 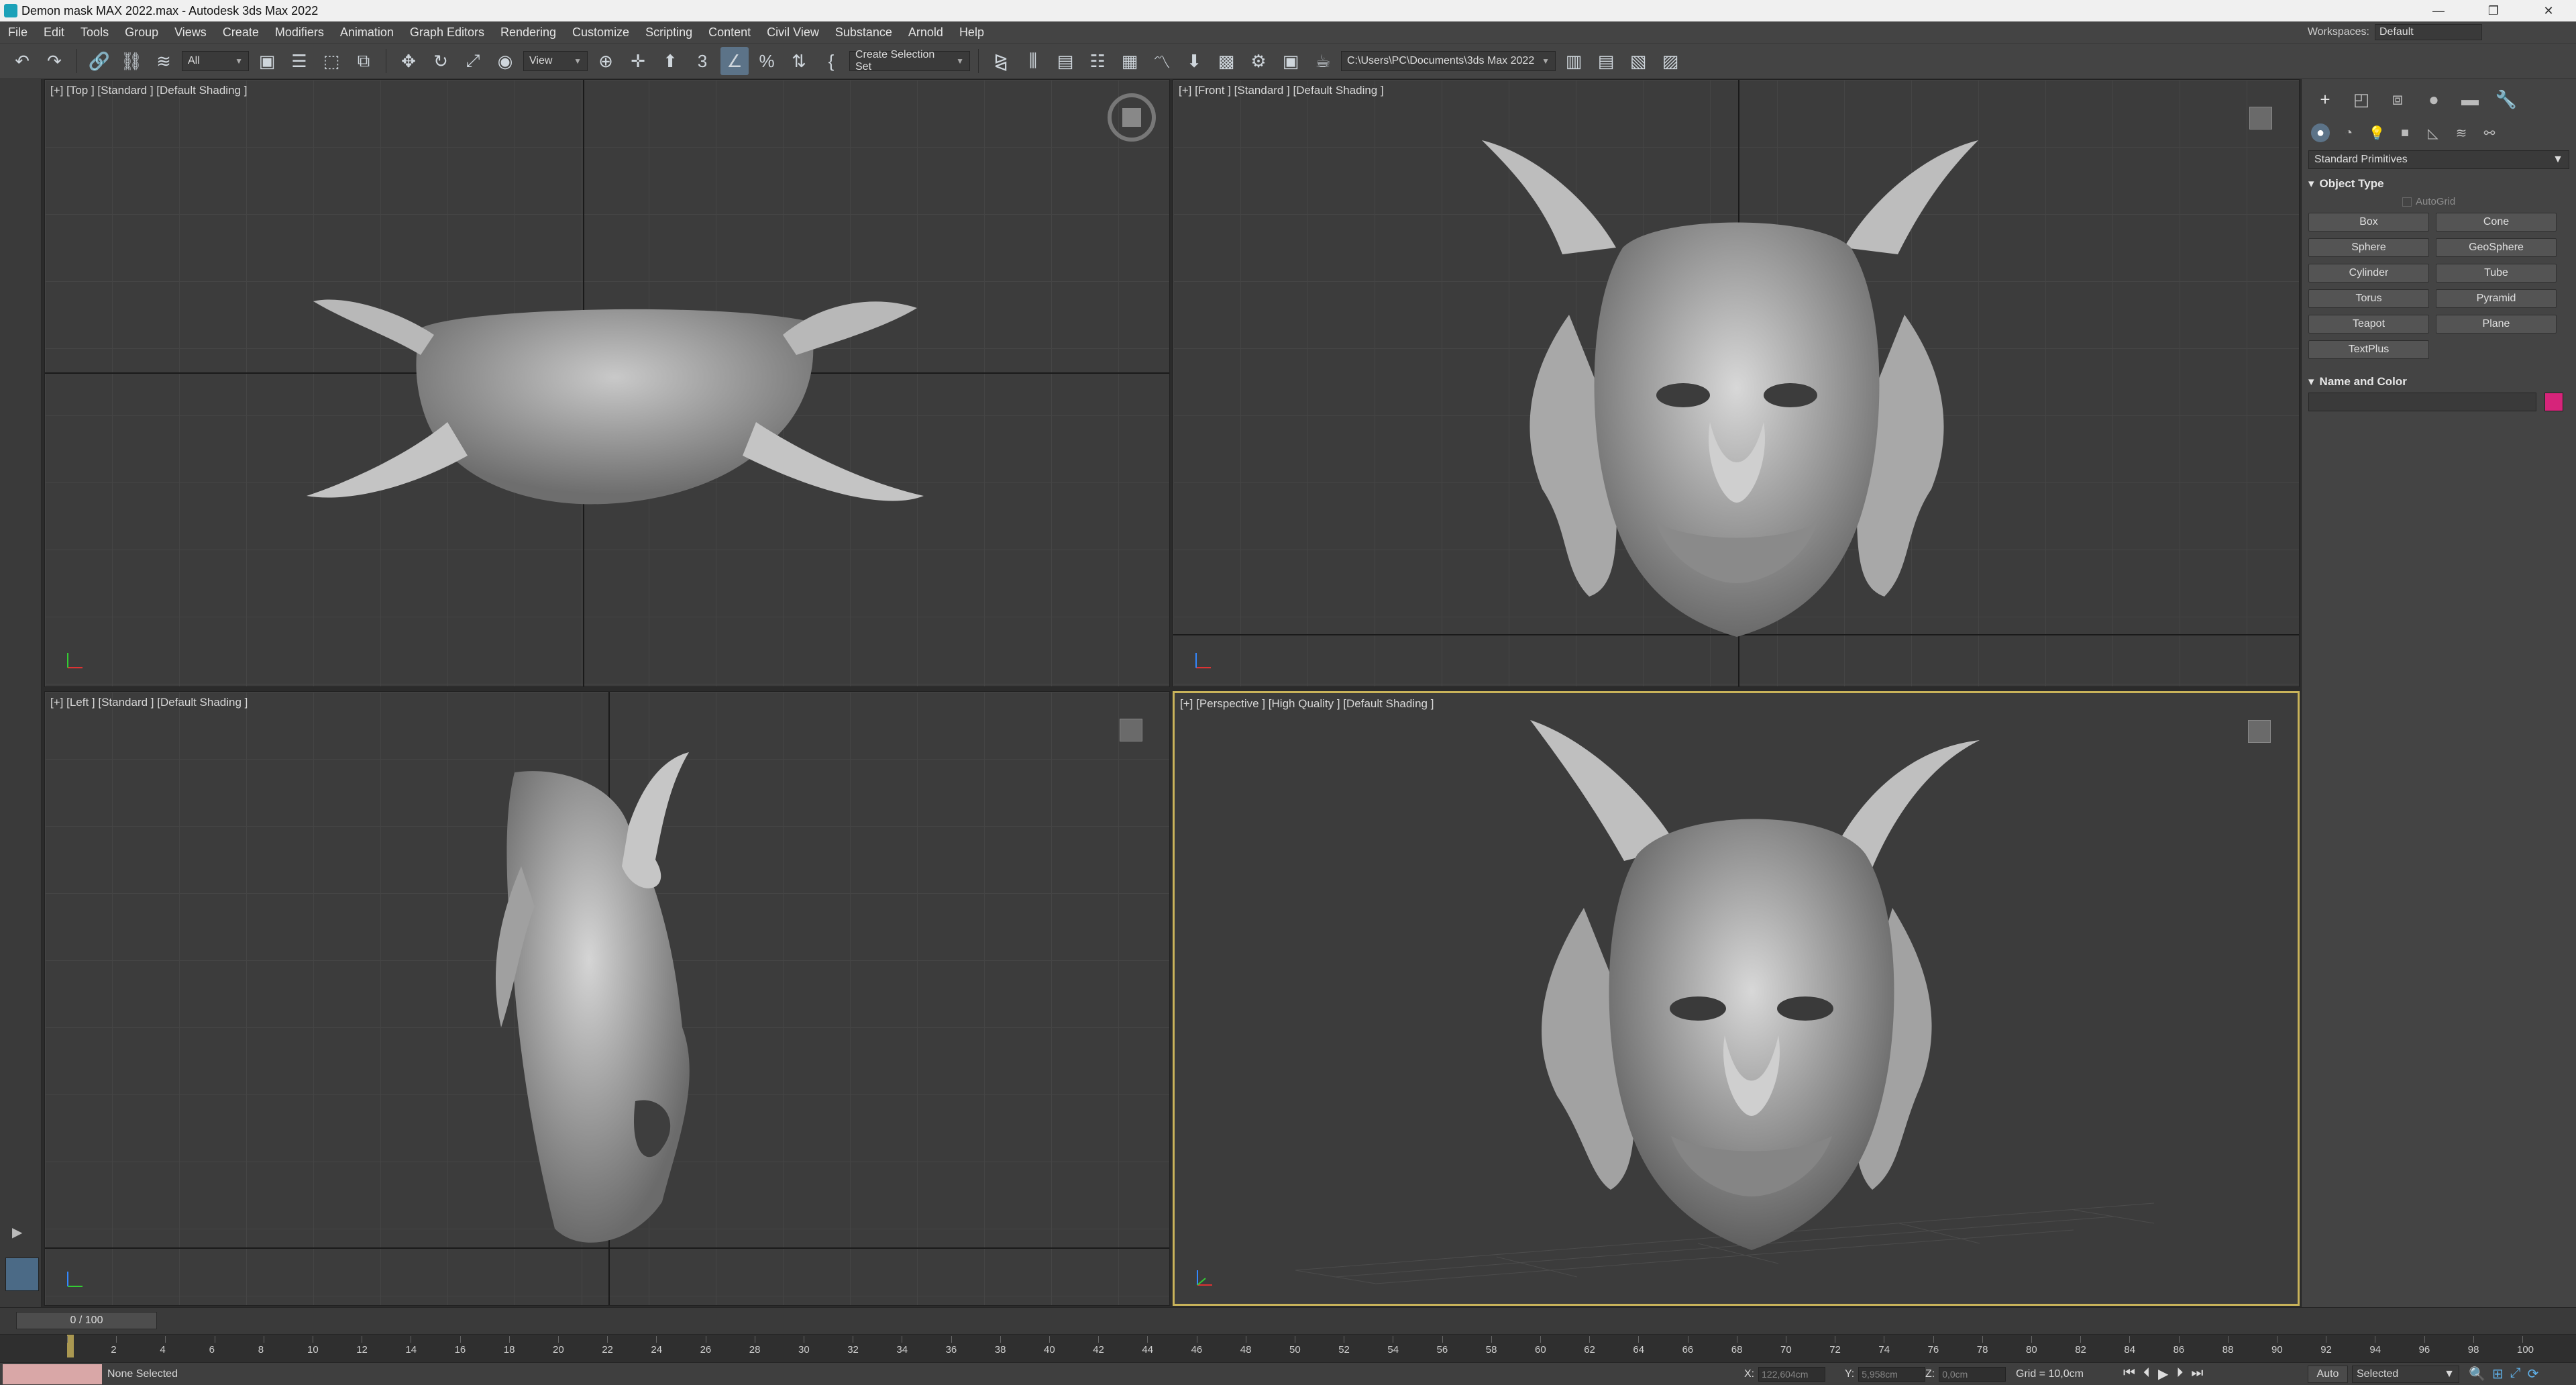 I want to click on geosphere-button: GeoSphere, so click(x=2496, y=247).